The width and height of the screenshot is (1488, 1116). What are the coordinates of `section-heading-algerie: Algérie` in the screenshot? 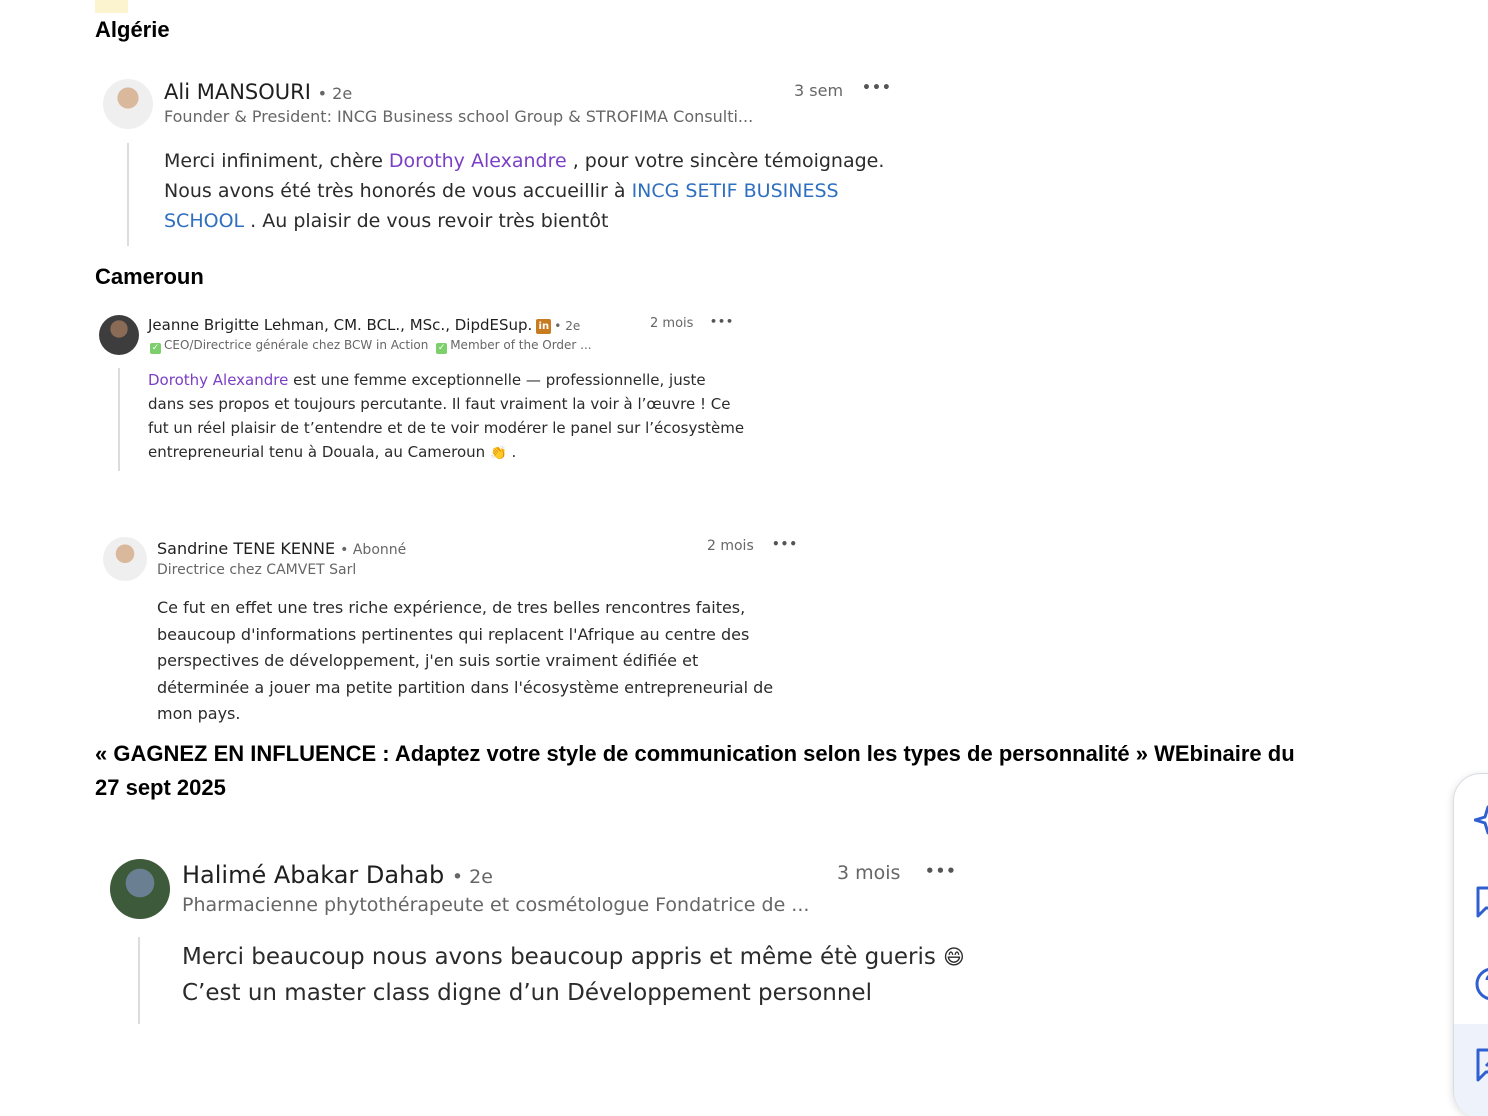 It's located at (132, 29).